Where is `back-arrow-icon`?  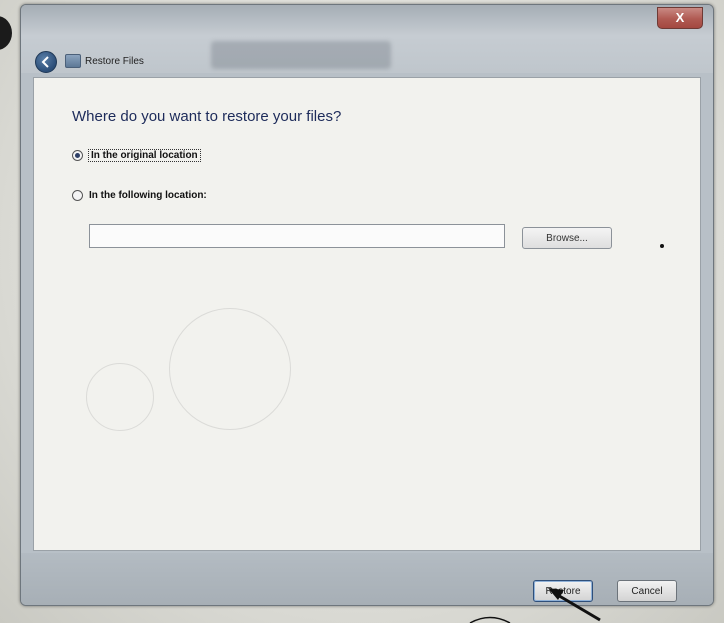 back-arrow-icon is located at coordinates (45, 62).